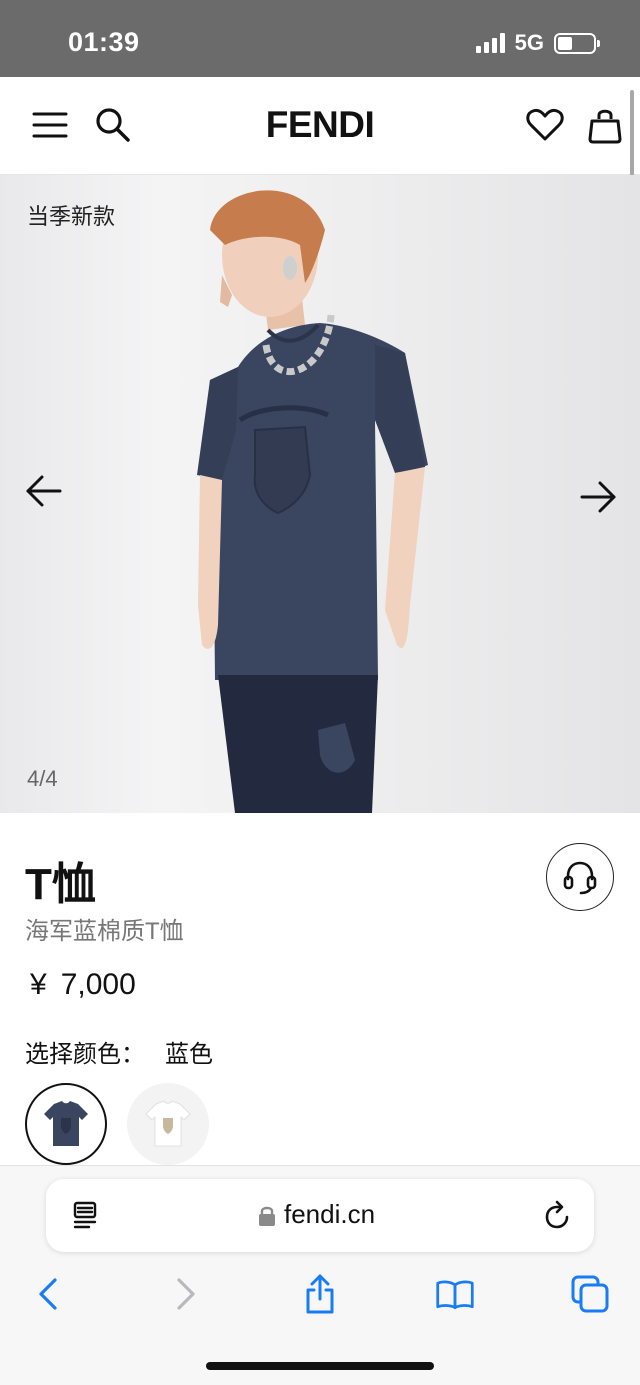 The image size is (640, 1385). What do you see at coordinates (329, 1214) in the screenshot?
I see `url-text: fendi.cn` at bounding box center [329, 1214].